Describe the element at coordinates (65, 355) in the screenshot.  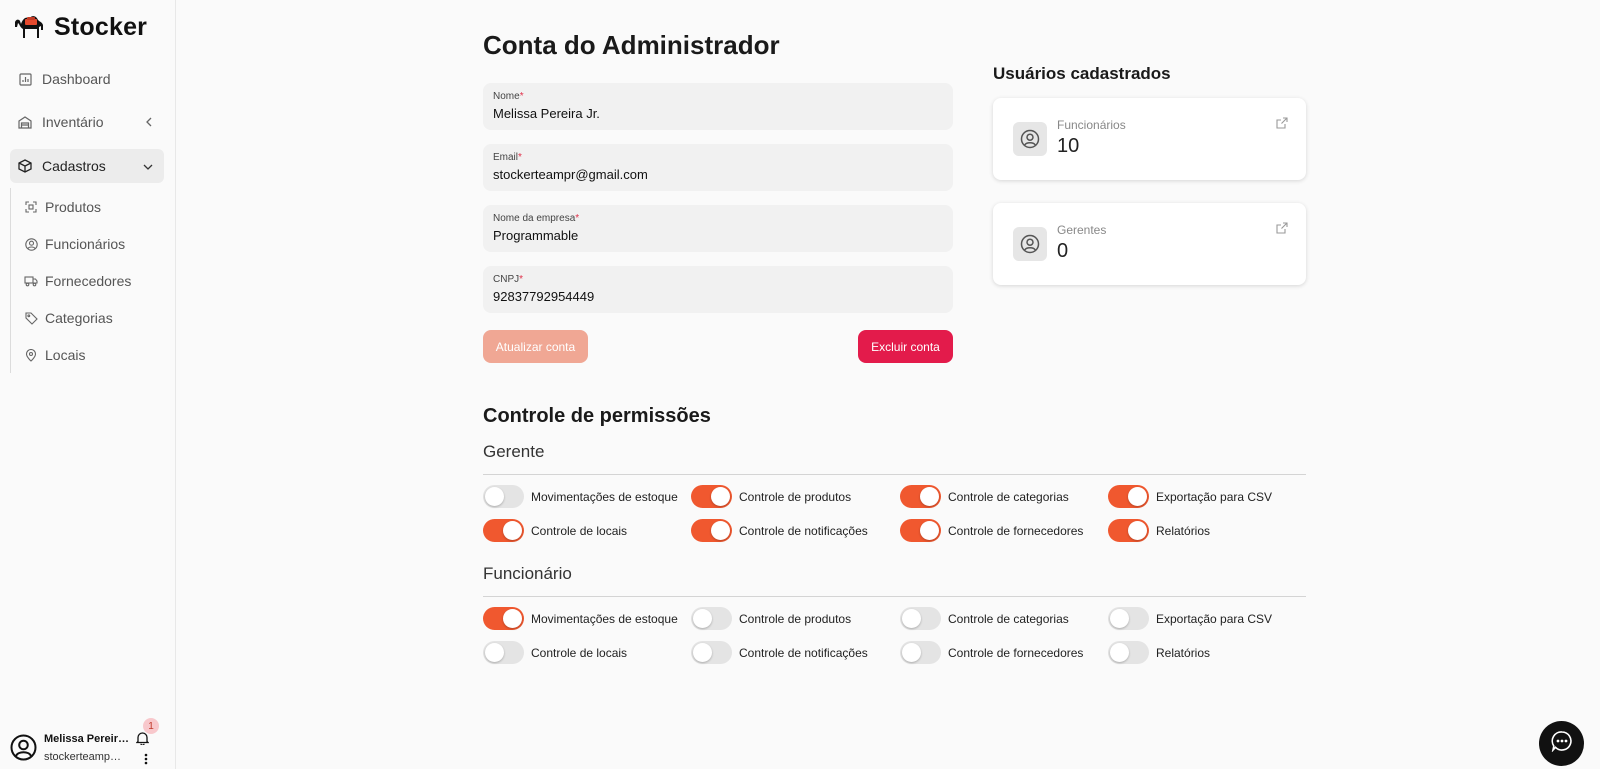
I see `sidebar-subitem-label: Locais` at that location.